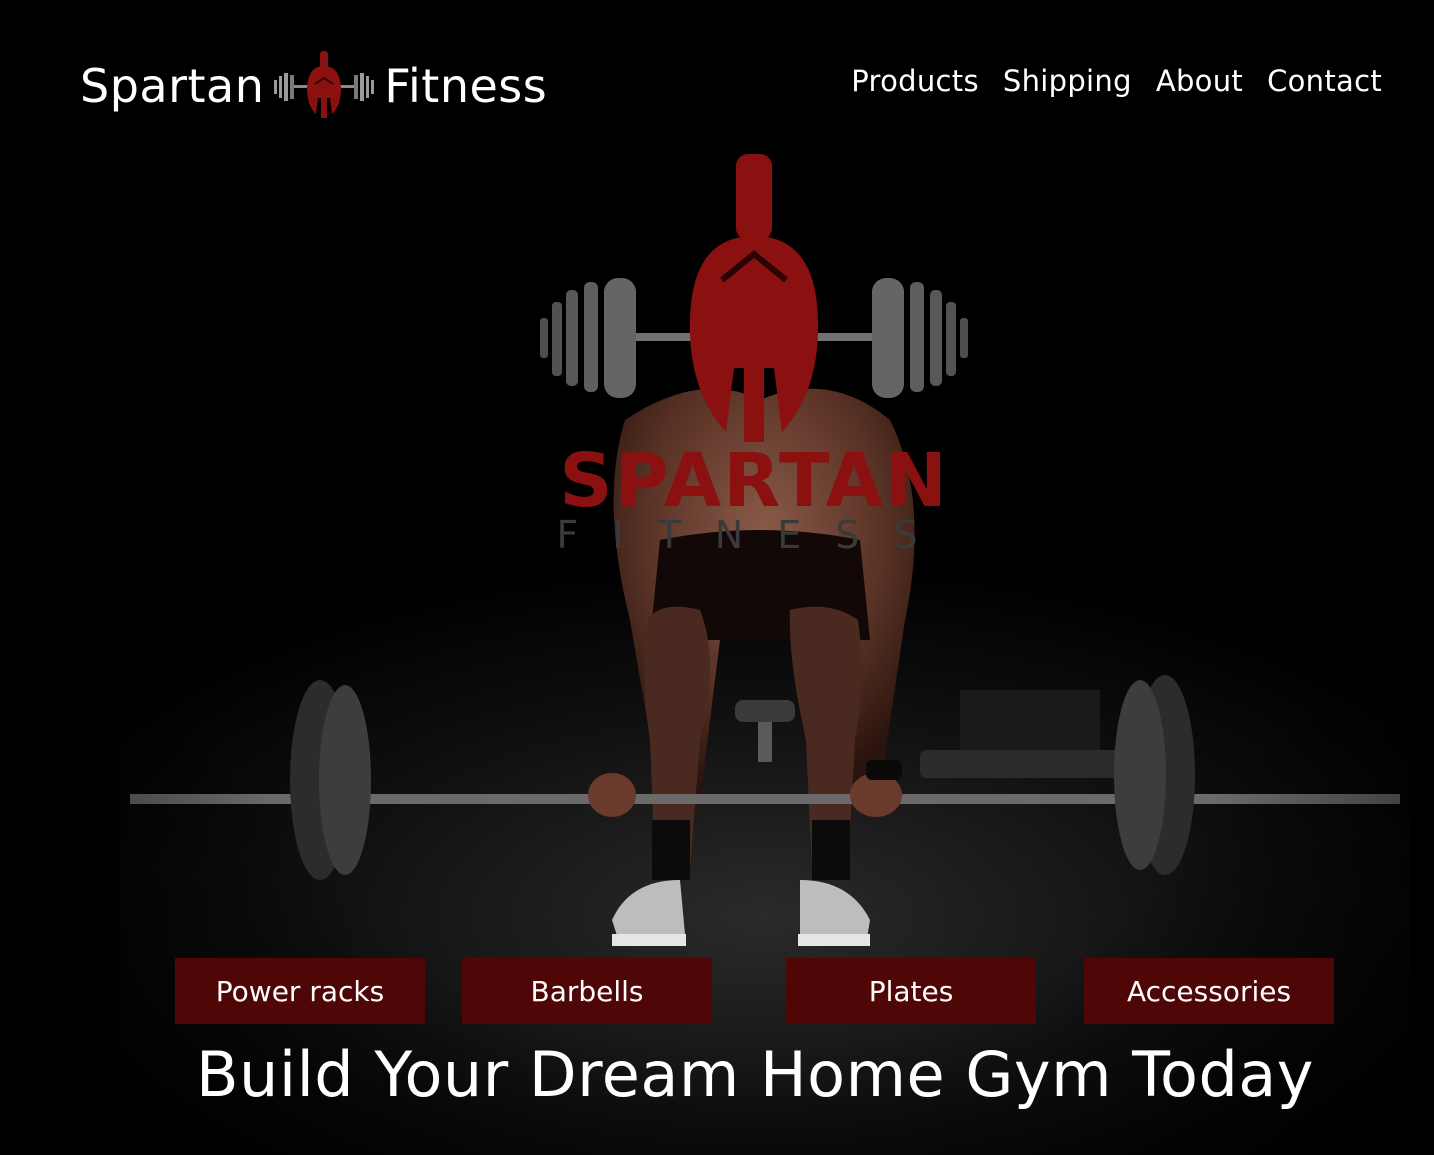  I want to click on main-nav: Products Shipping About Contact, so click(1116, 81).